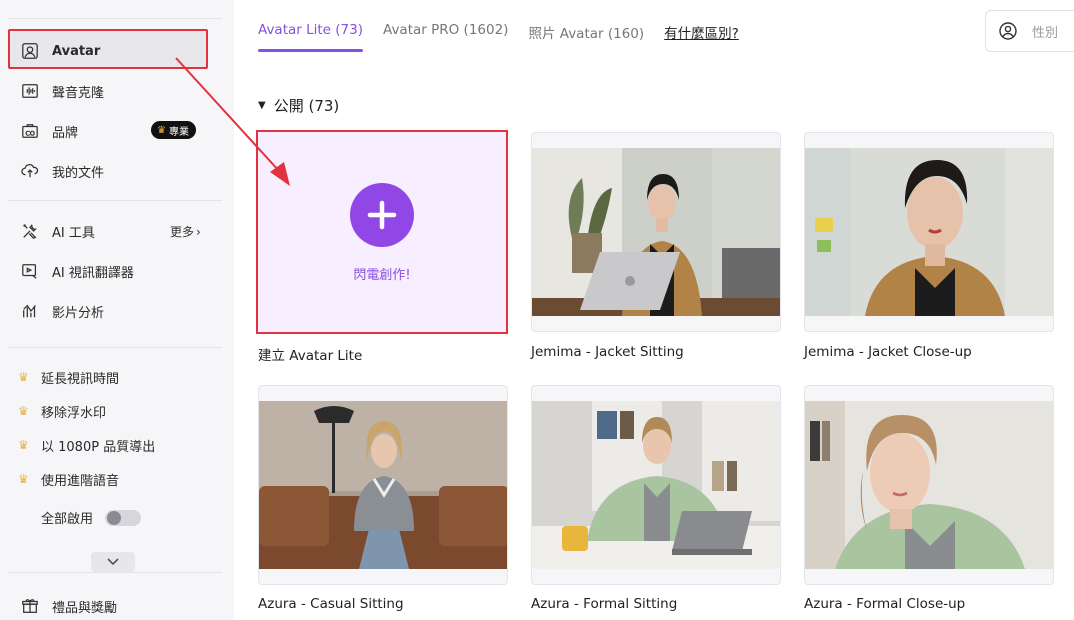  What do you see at coordinates (85, 608) in the screenshot?
I see `sidebar-item-label: 禮品與獎勵` at bounding box center [85, 608].